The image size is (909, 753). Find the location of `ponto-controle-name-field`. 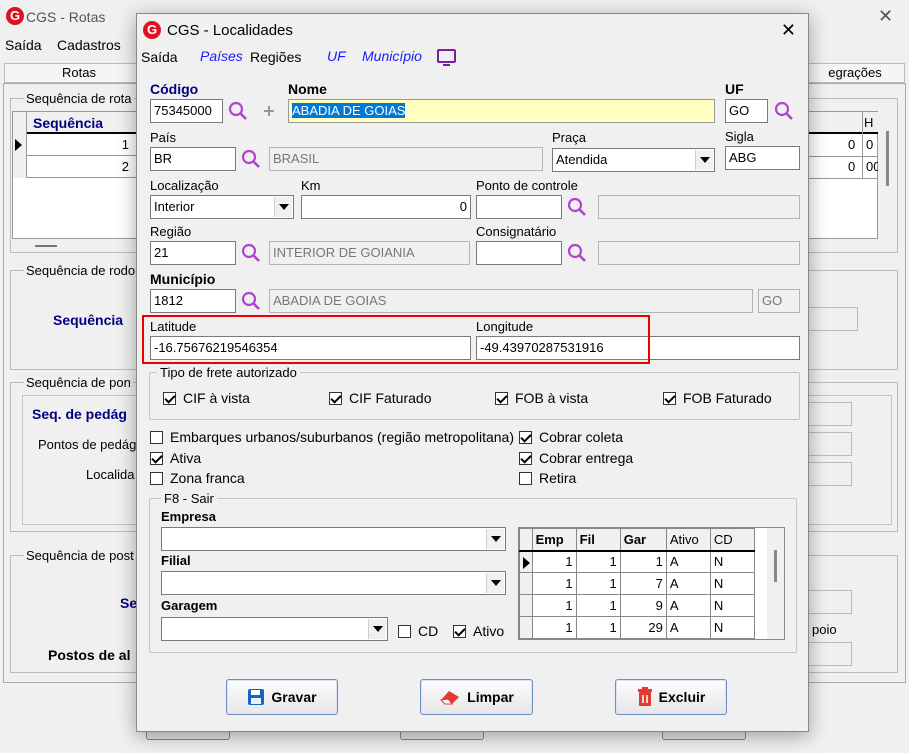

ponto-controle-name-field is located at coordinates (699, 207).